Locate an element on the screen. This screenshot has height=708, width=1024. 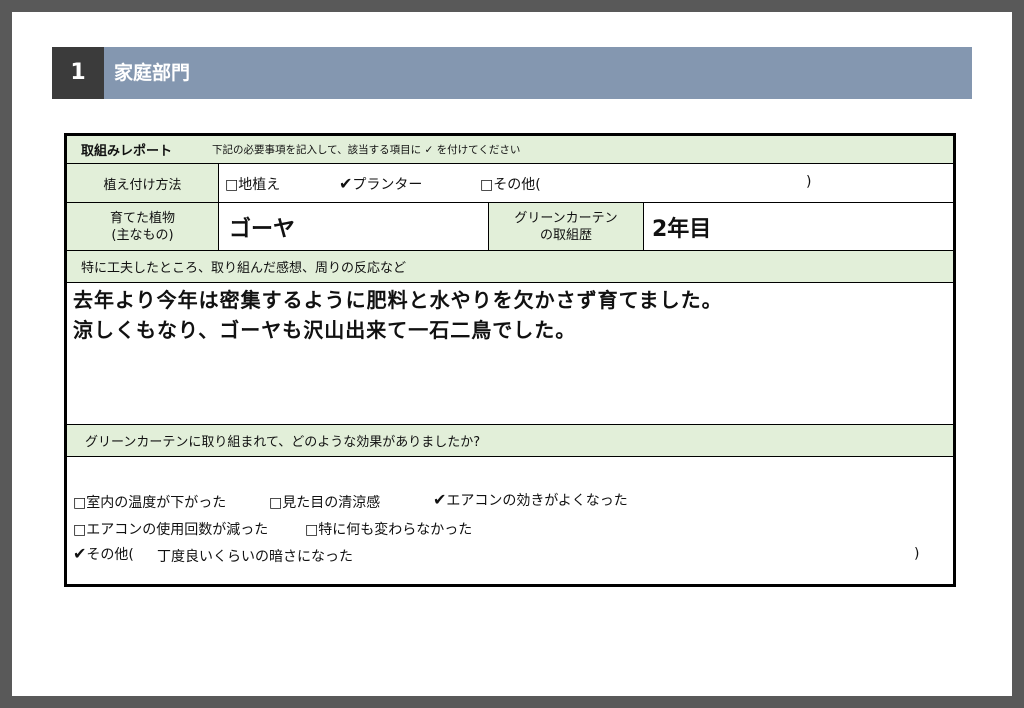
planting-label: 植え付け方法 is located at coordinates (143, 183).